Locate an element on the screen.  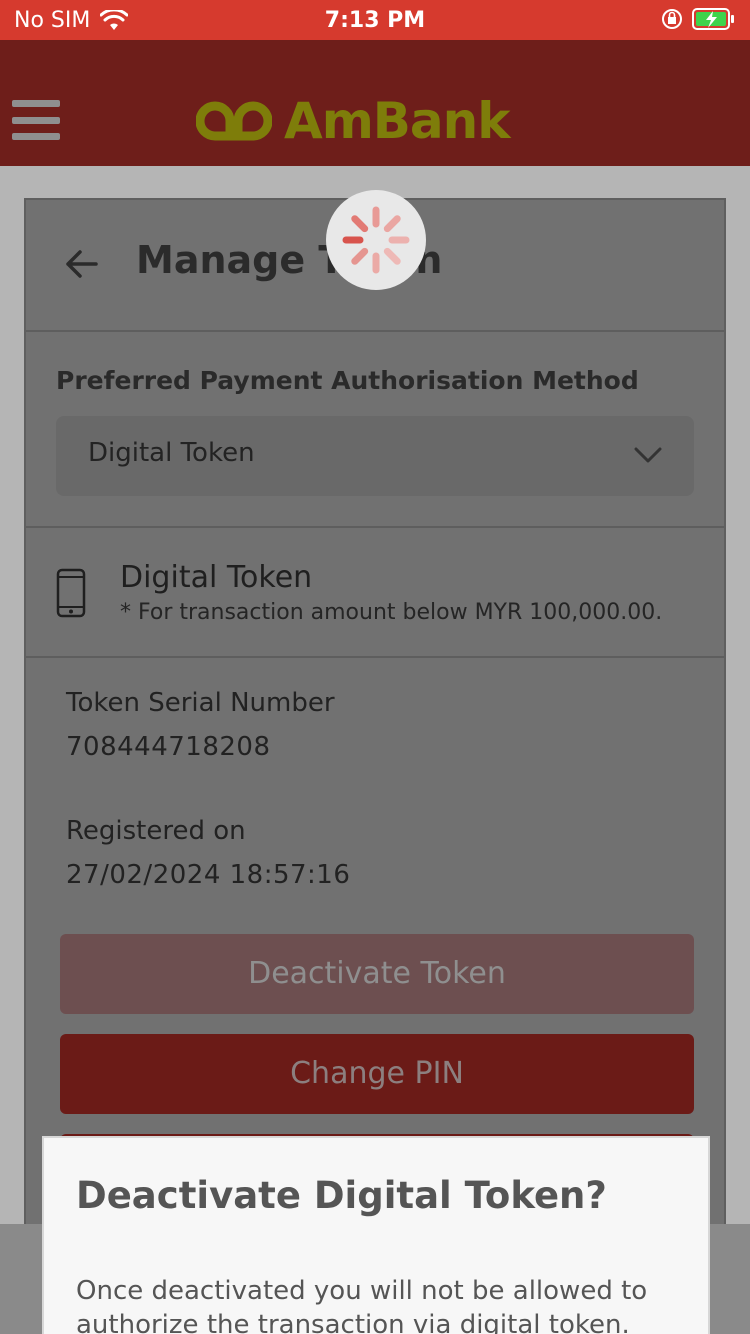
rotation-lock-icon is located at coordinates (672, 19).